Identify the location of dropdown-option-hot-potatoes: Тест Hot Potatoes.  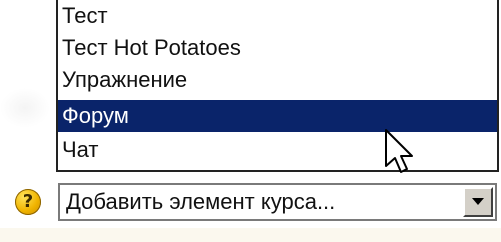
(277, 48).